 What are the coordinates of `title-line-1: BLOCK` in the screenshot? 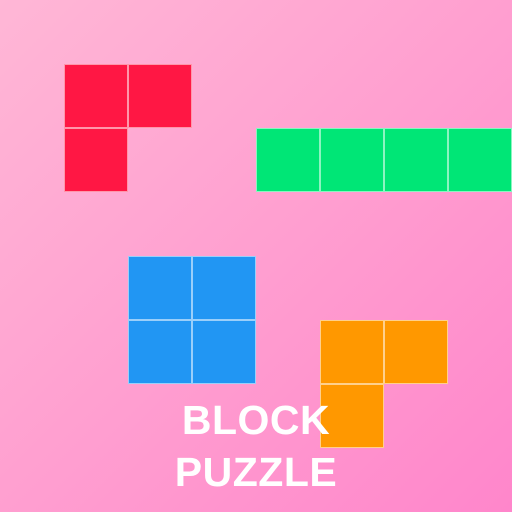 It's located at (256, 420).